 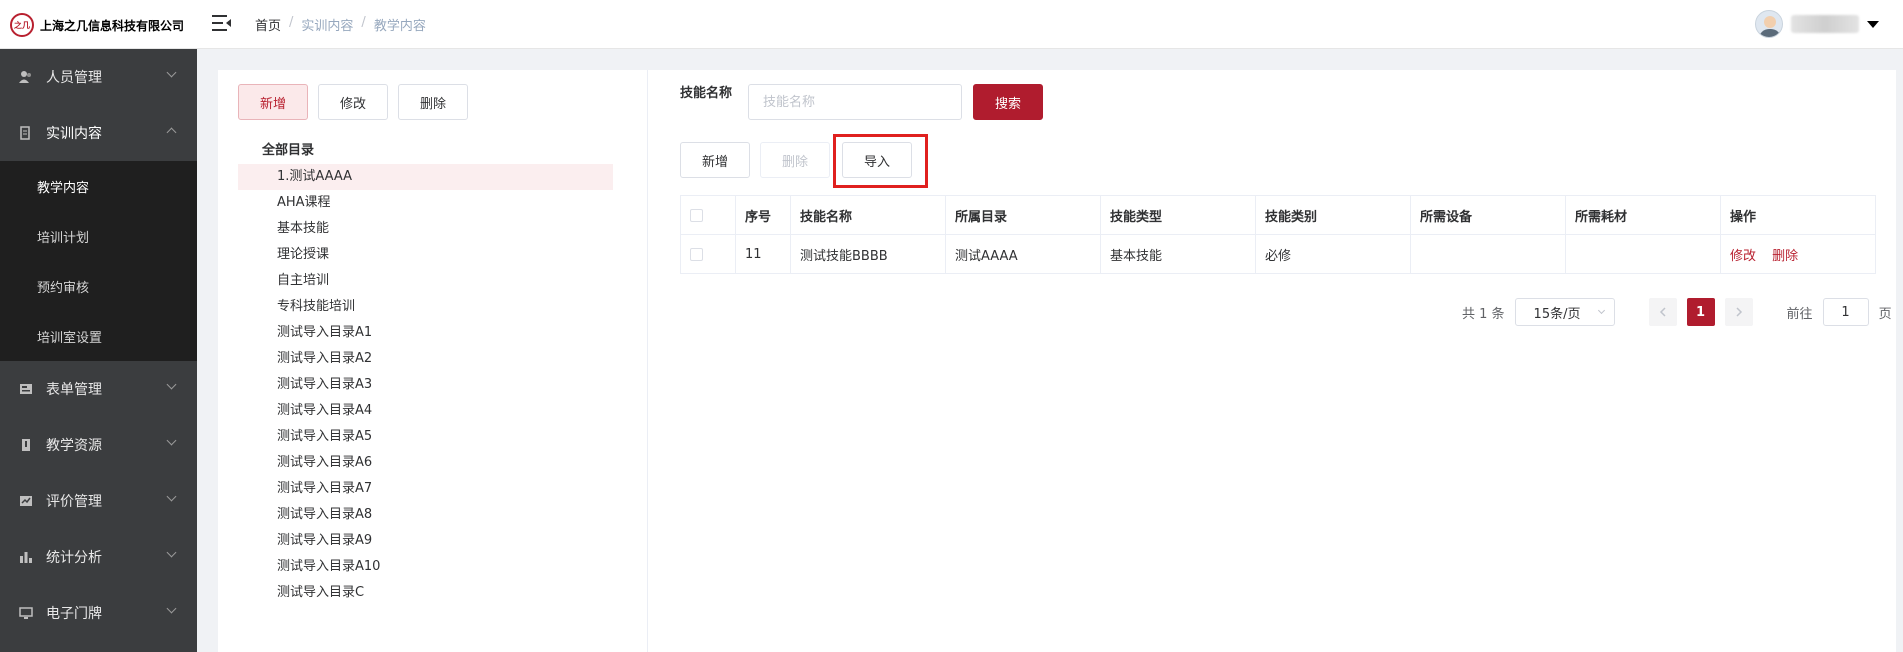 What do you see at coordinates (112, 25) in the screenshot?
I see `company-name: 上海之几信息科技有限公司` at bounding box center [112, 25].